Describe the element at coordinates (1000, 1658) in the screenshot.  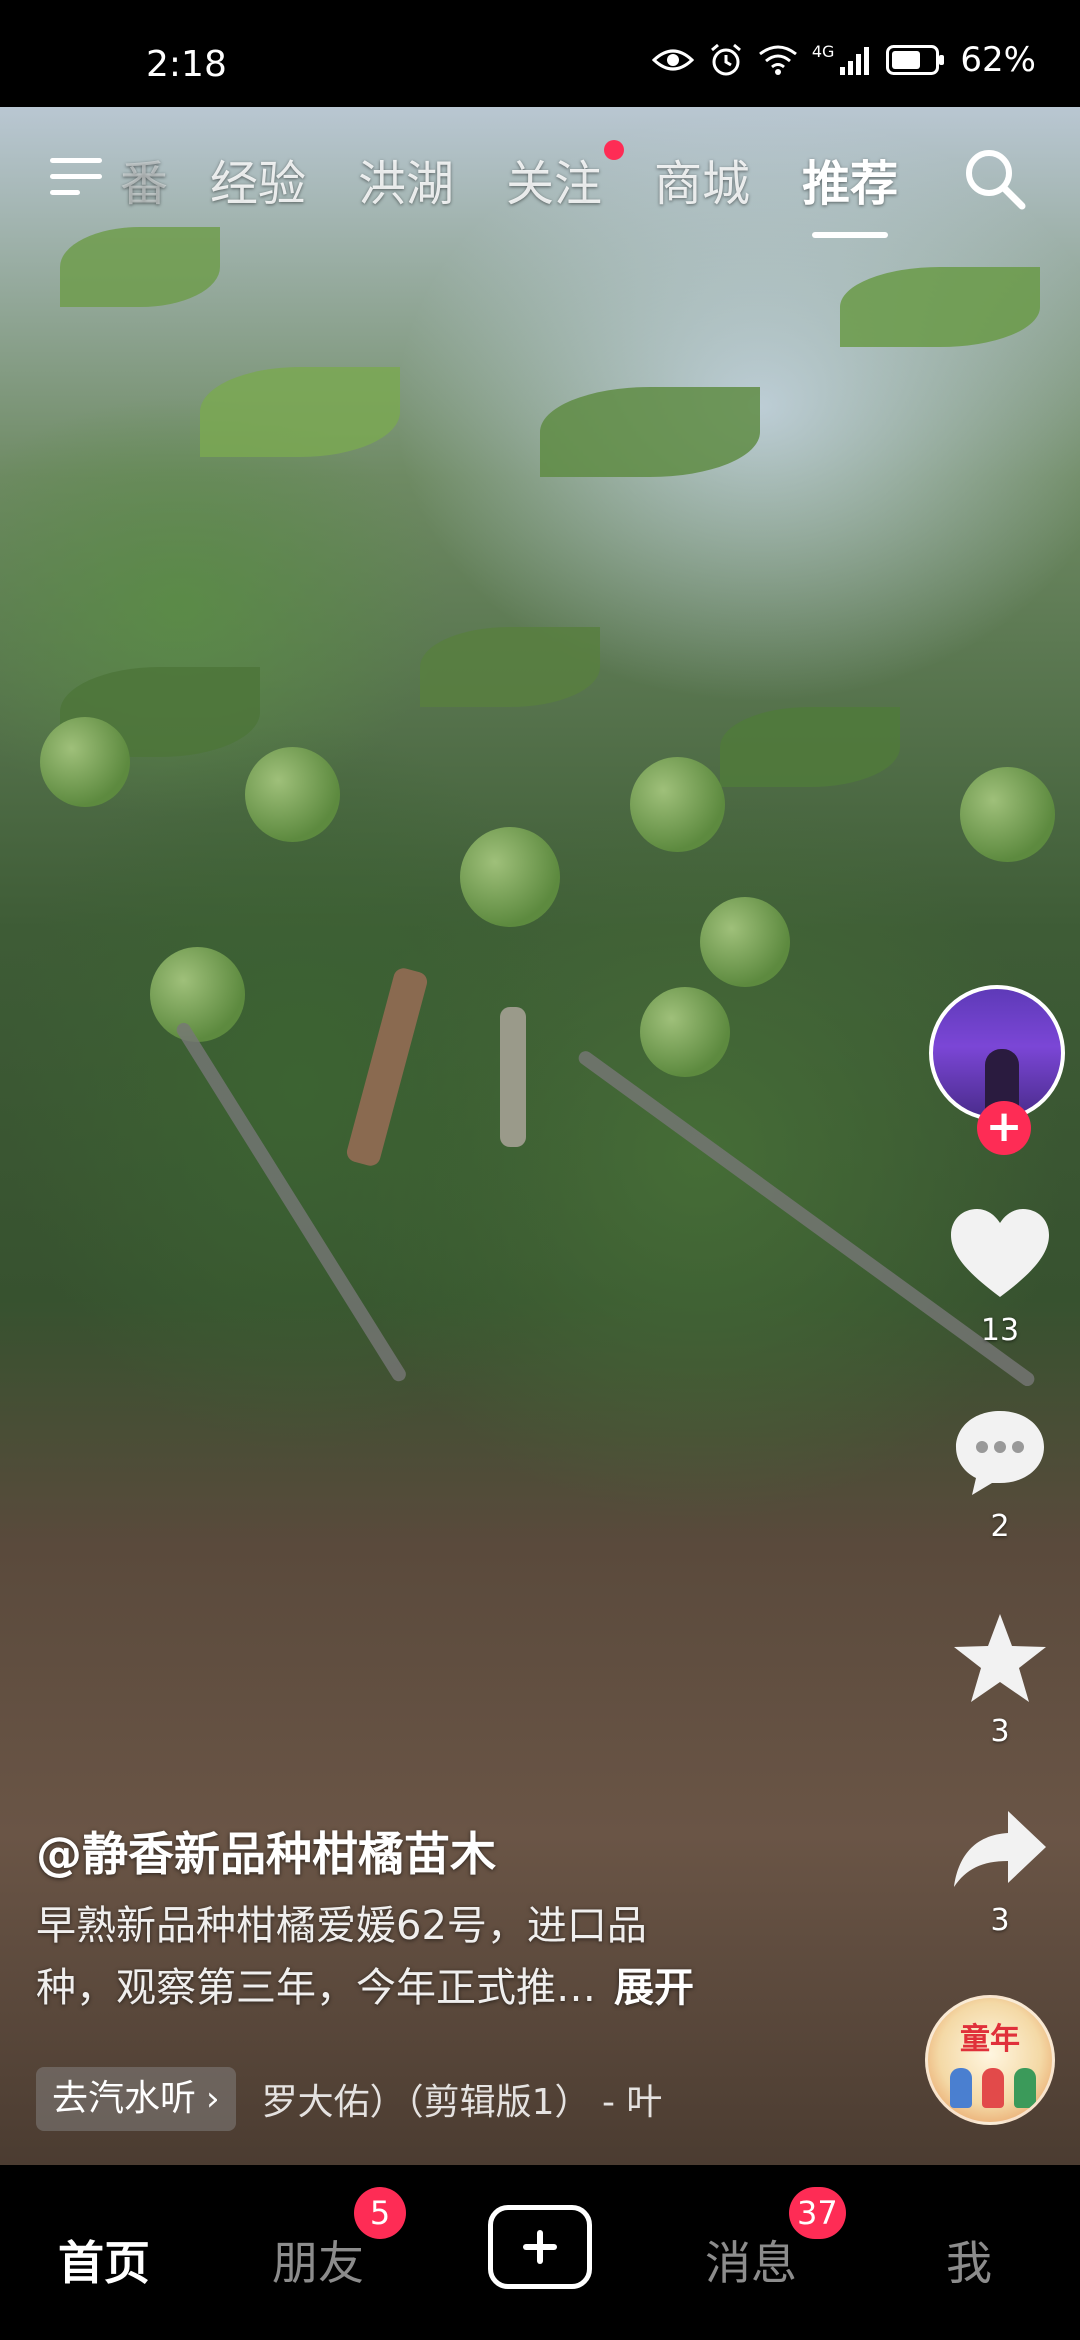
I see `star-icon` at that location.